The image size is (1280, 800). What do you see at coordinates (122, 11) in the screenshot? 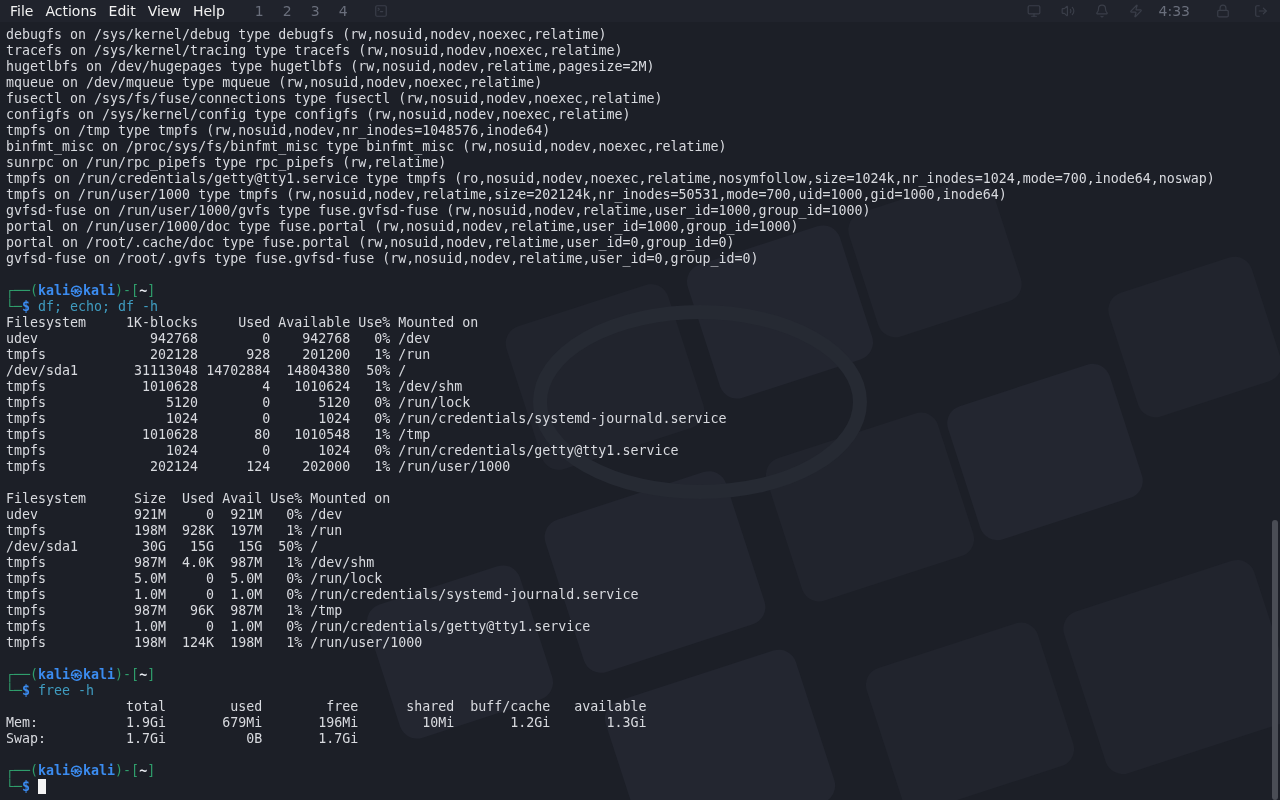
I see `menu-item: Edit` at bounding box center [122, 11].